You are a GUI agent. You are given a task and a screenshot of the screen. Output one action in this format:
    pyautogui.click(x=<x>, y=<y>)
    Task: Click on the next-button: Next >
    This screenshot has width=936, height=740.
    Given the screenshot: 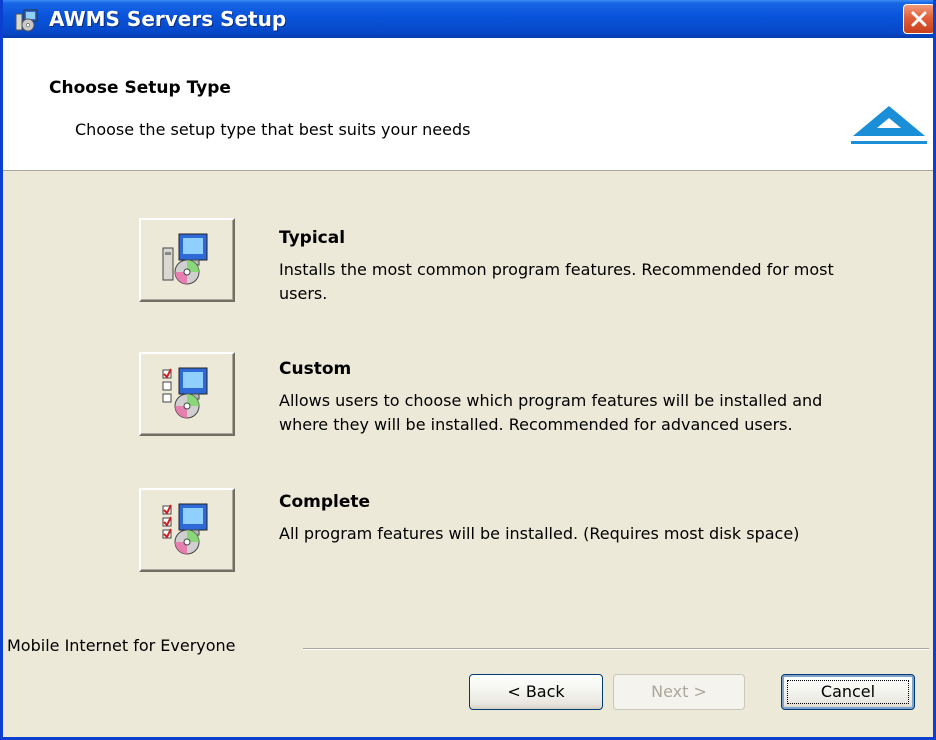 What is the action you would take?
    pyautogui.click(x=679, y=692)
    